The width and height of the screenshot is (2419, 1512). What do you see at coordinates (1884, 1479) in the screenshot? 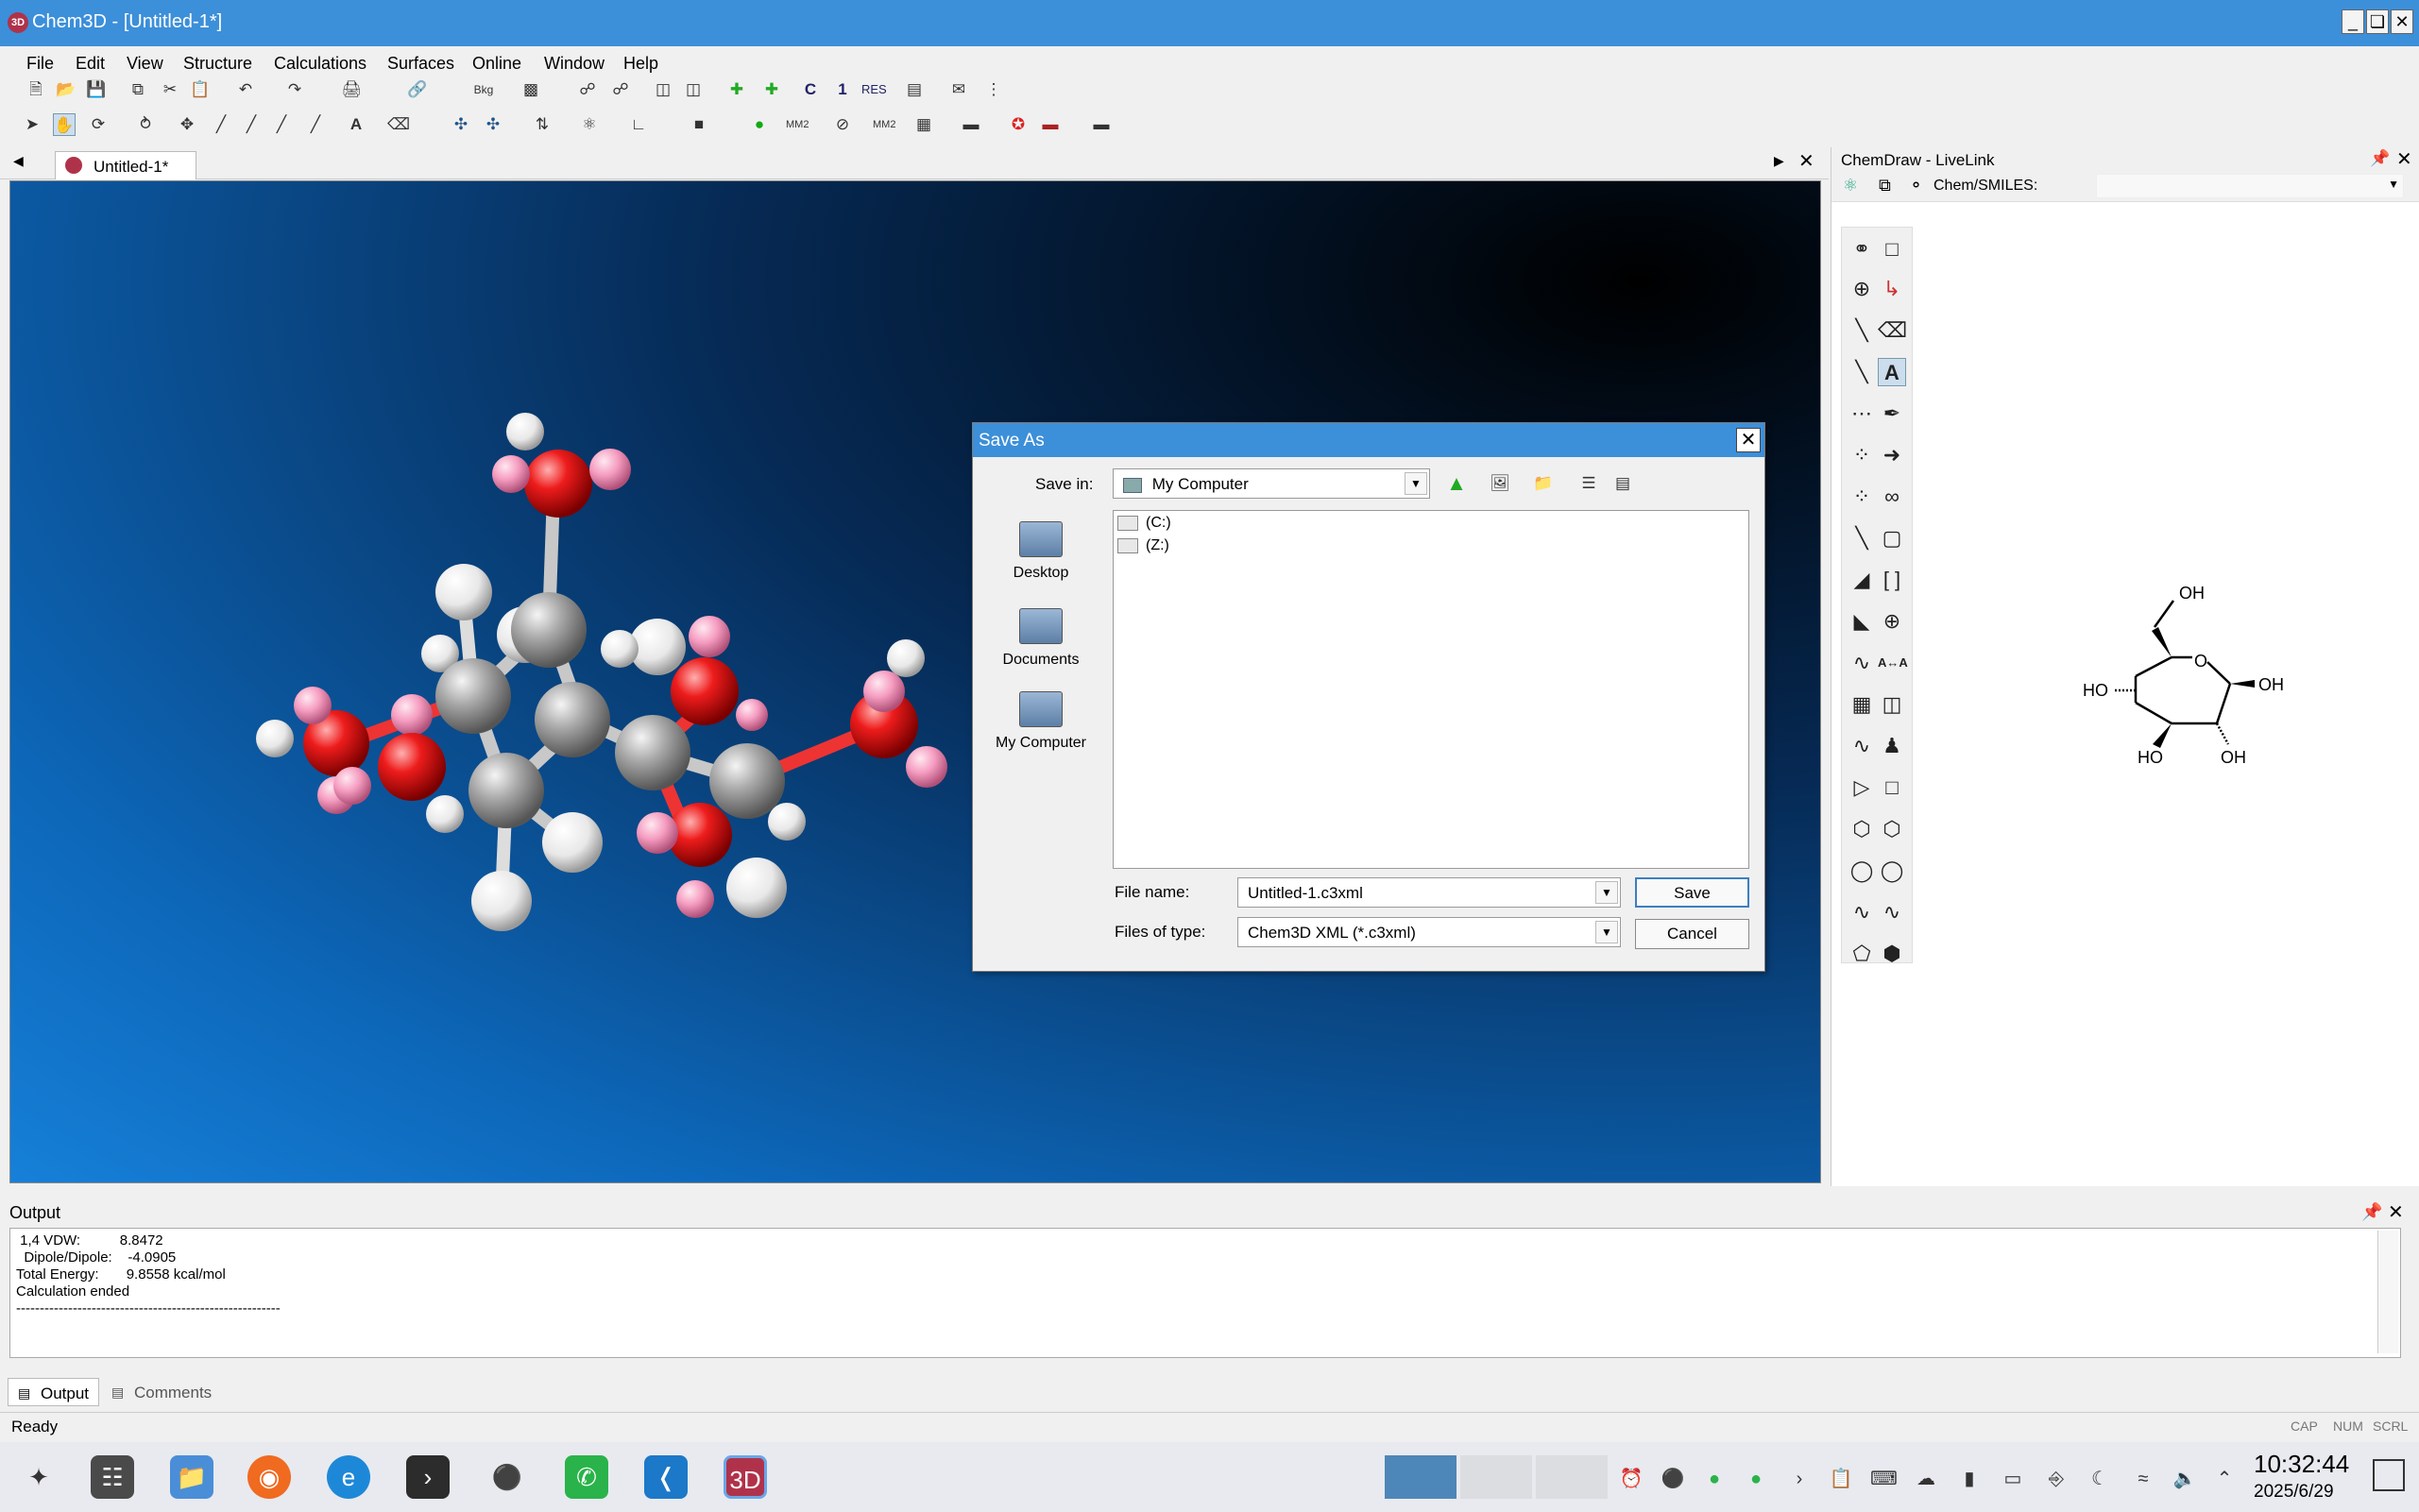
I see `keyboard-icon: ⌨` at bounding box center [1884, 1479].